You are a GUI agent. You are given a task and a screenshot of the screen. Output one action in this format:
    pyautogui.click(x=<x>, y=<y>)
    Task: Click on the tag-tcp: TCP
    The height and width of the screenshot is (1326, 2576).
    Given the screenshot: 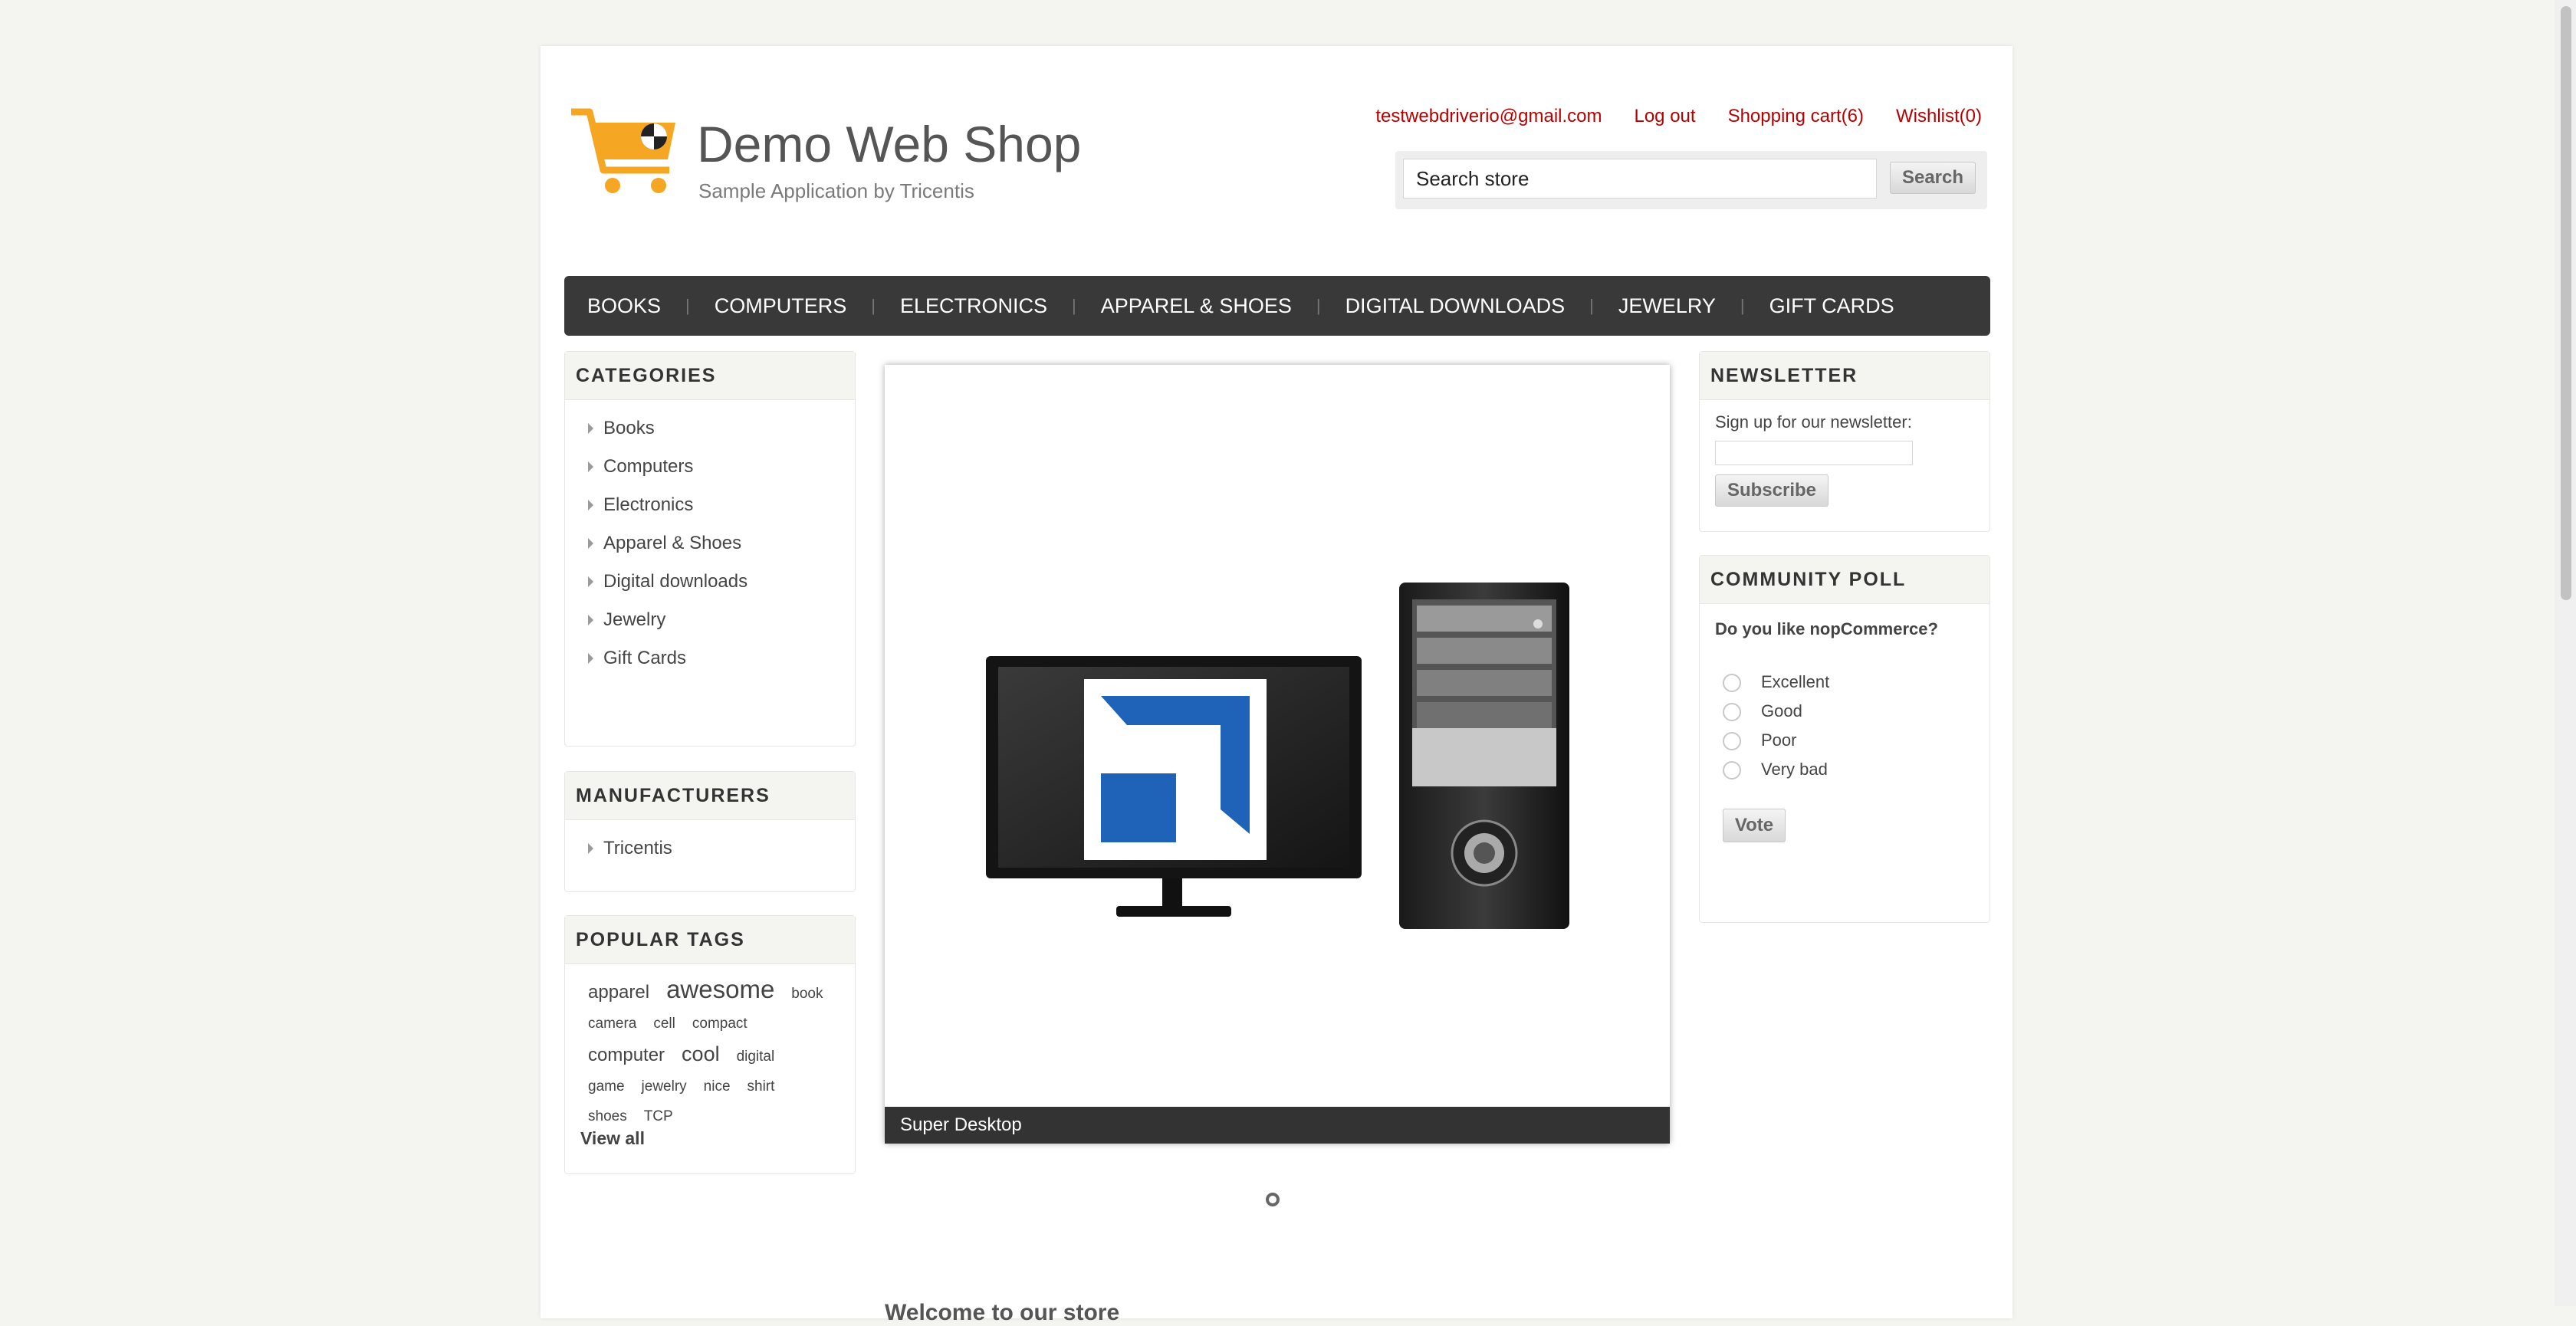 What is the action you would take?
    pyautogui.click(x=658, y=1116)
    